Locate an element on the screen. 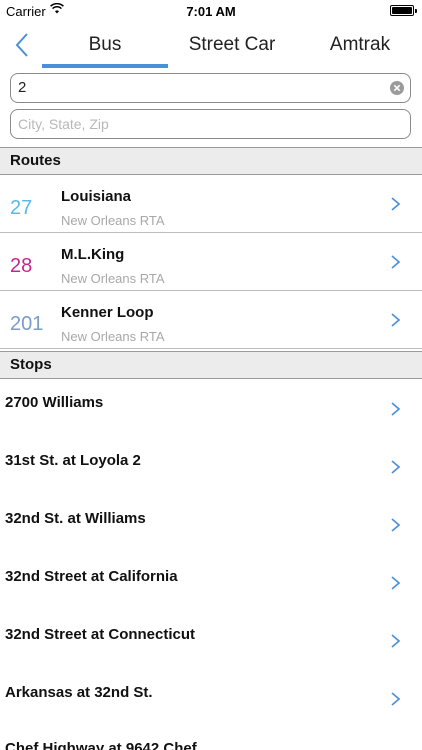 This screenshot has height=750, width=422. route-row: 28 M.L.King New Orleans RTA is located at coordinates (211, 262).